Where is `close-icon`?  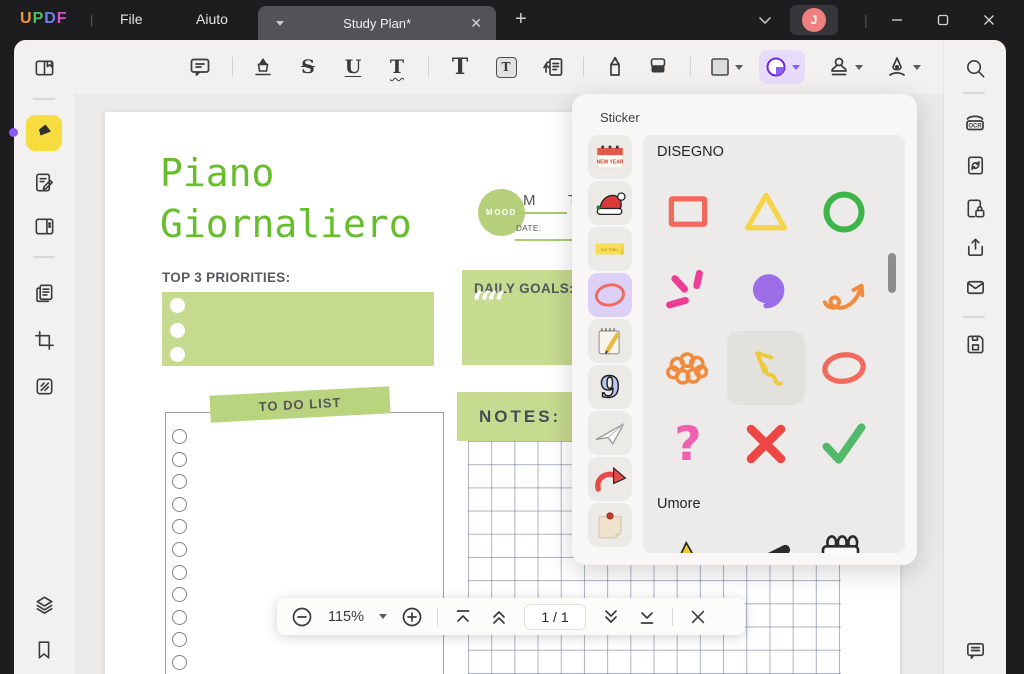
close-icon is located at coordinates (698, 616).